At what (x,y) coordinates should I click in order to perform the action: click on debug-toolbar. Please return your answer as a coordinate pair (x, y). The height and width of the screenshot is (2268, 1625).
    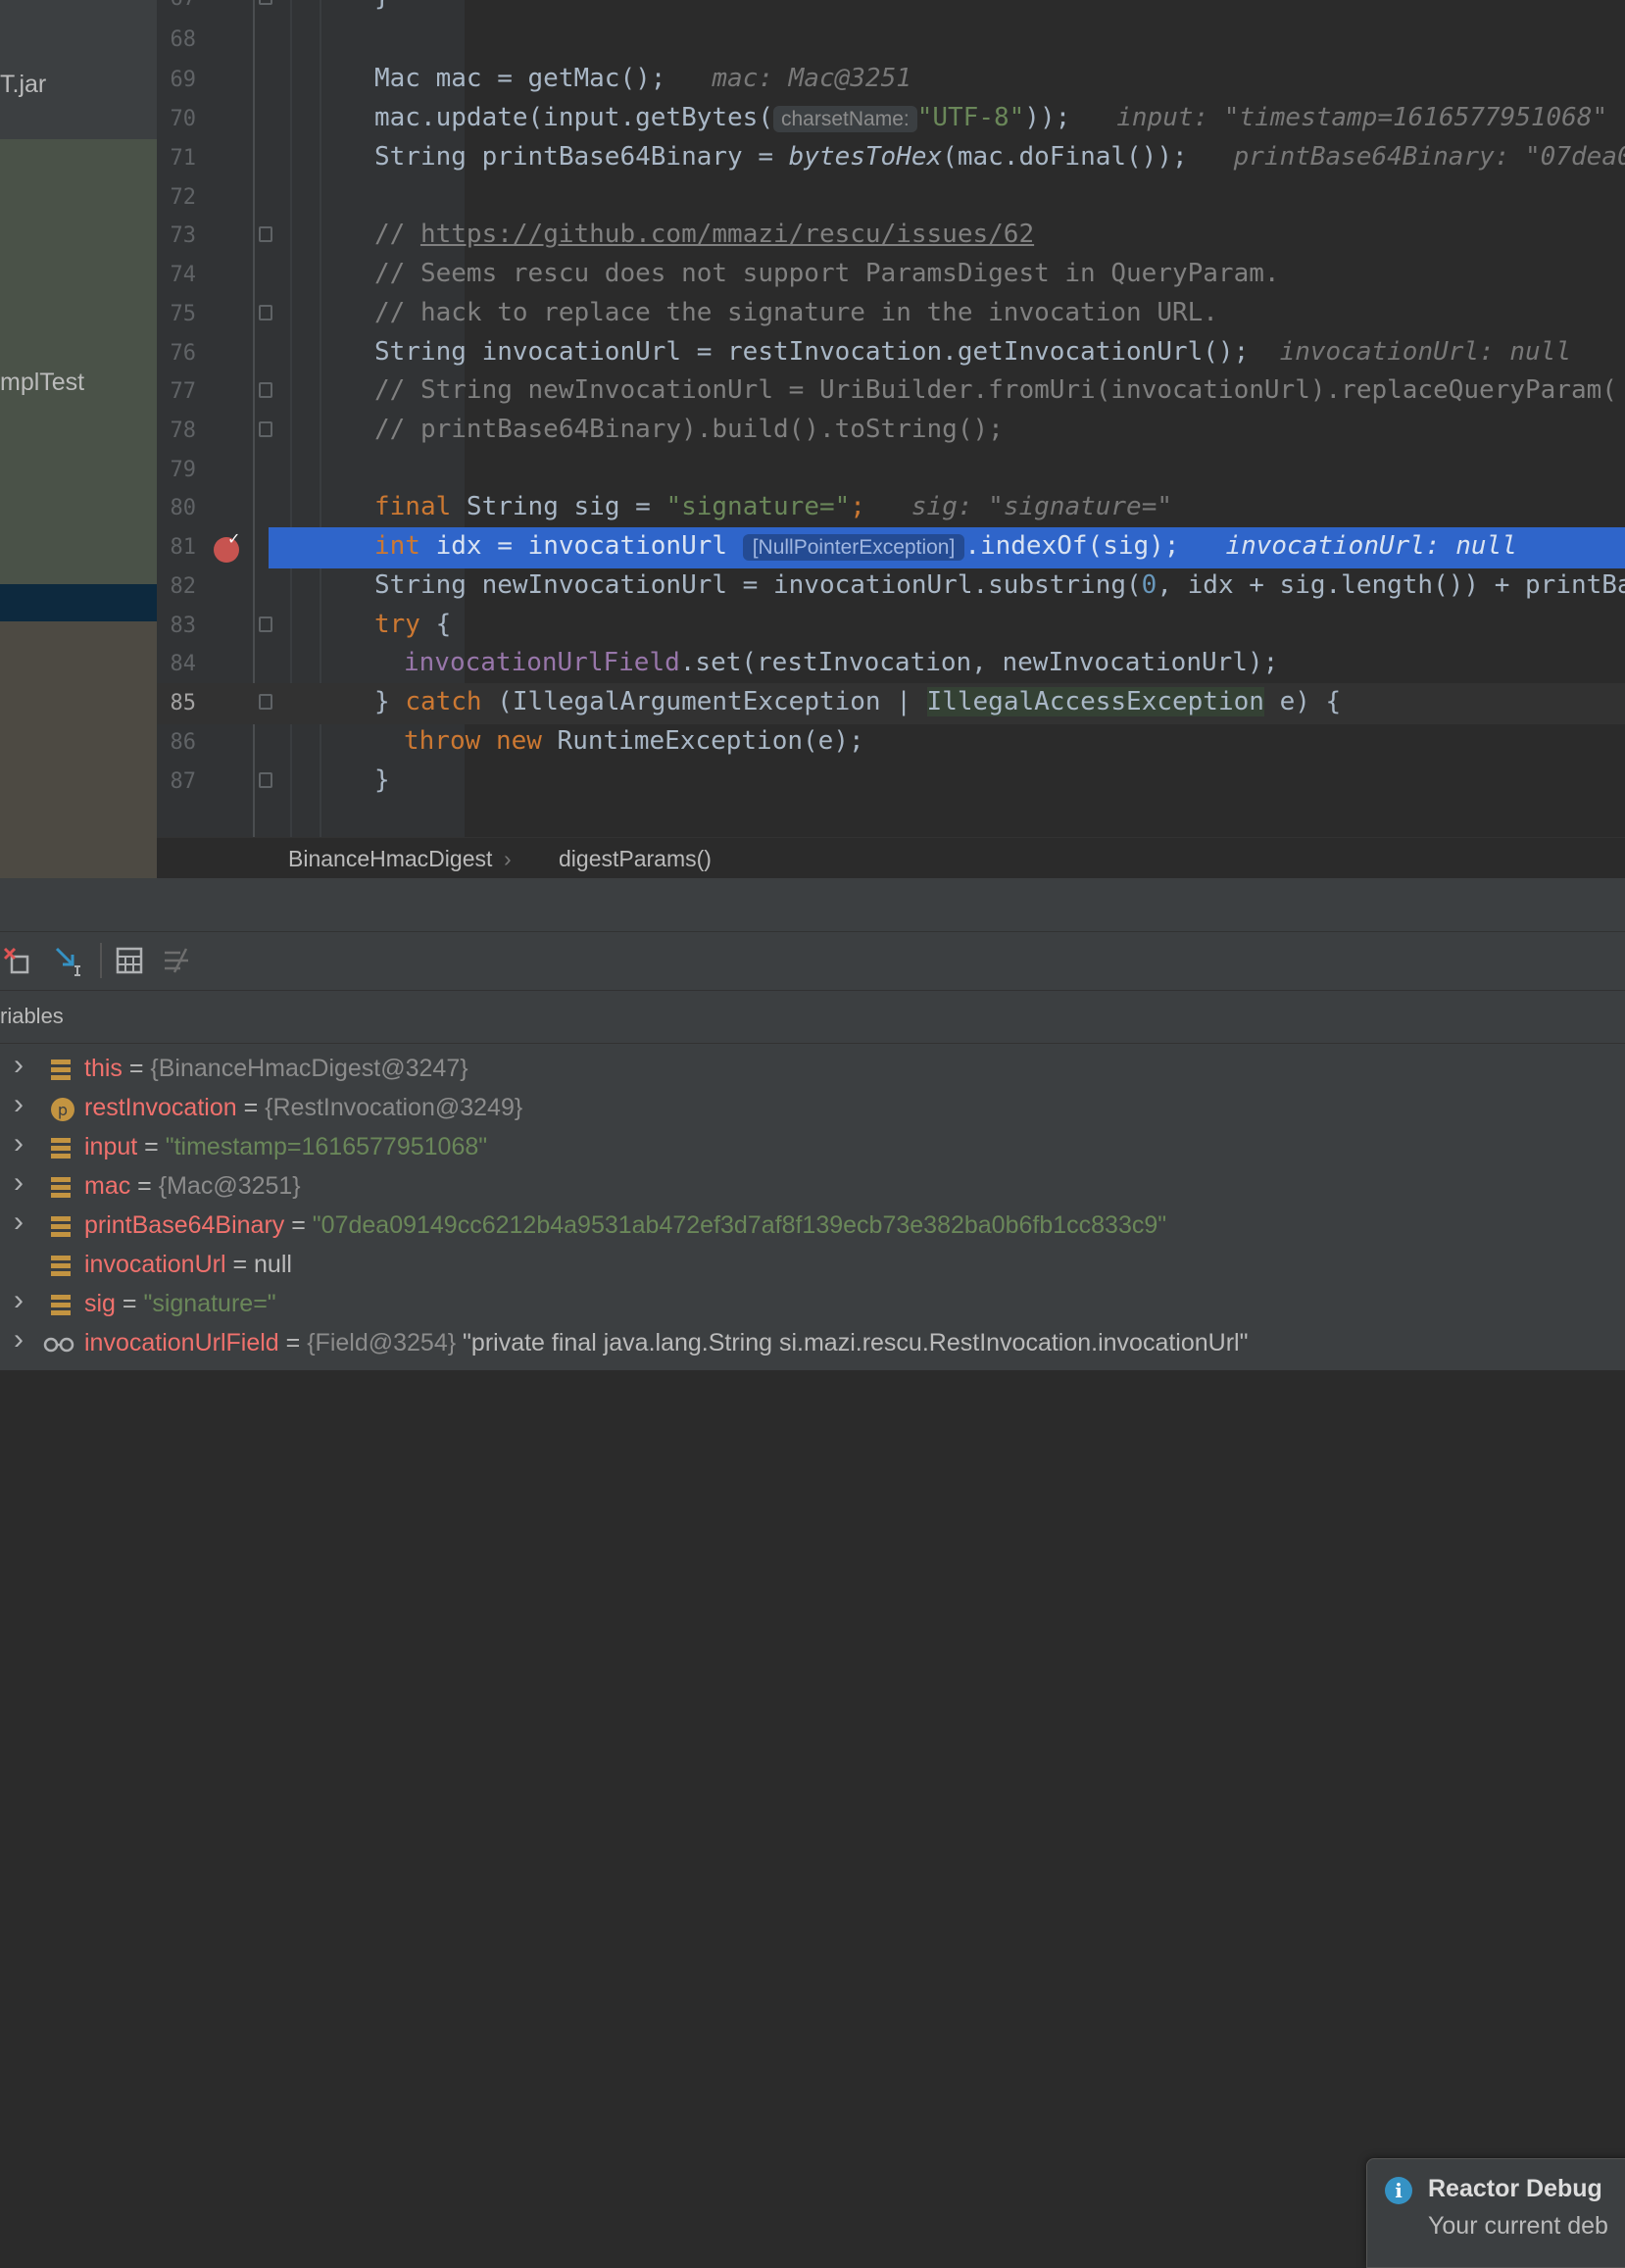
    Looking at the image, I should click on (812, 961).